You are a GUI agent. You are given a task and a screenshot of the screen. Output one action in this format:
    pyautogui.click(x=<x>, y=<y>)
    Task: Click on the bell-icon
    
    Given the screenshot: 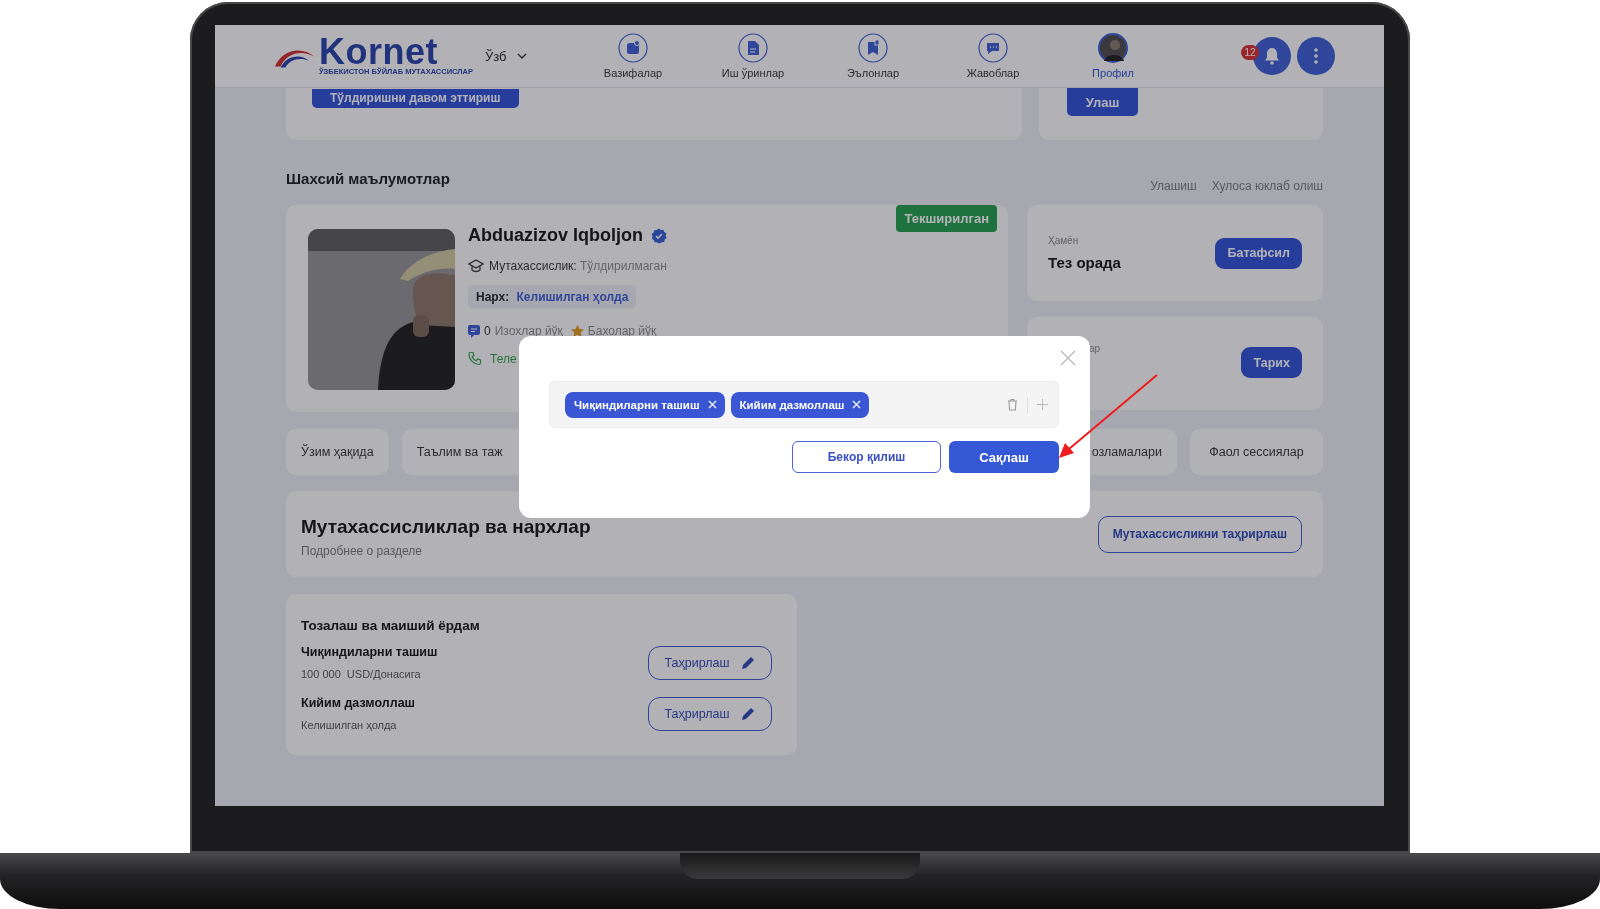 What is the action you would take?
    pyautogui.click(x=1272, y=56)
    